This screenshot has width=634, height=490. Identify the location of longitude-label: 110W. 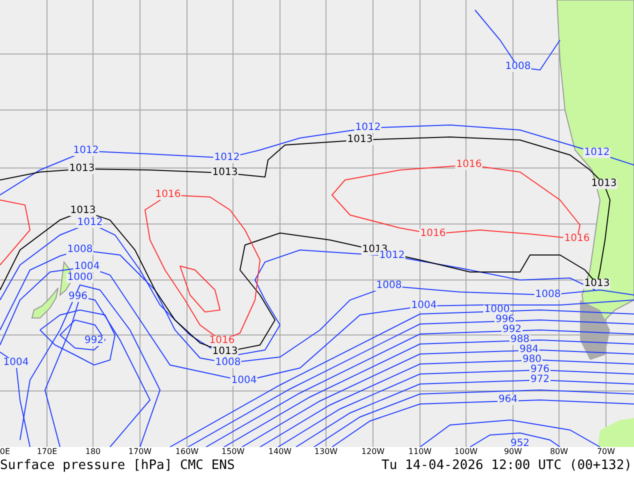
(420, 452).